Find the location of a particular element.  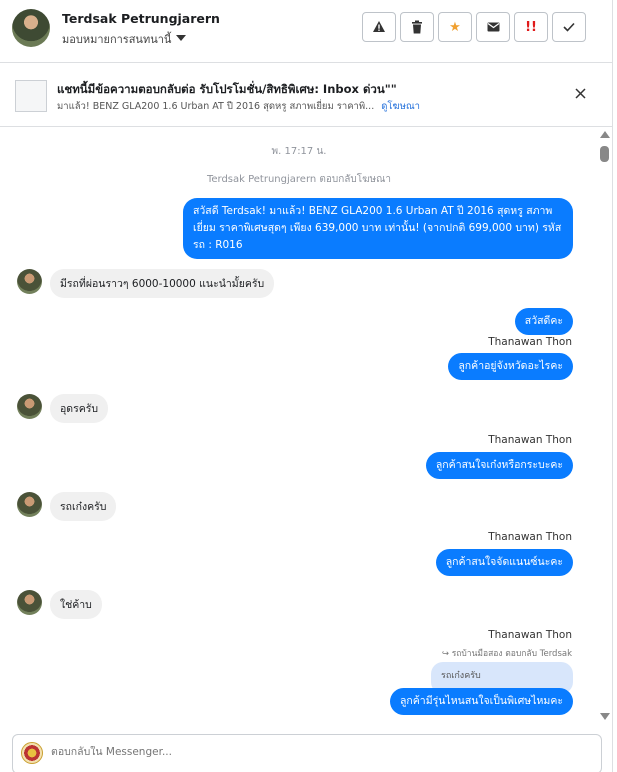

message-composer is located at coordinates (307, 753).